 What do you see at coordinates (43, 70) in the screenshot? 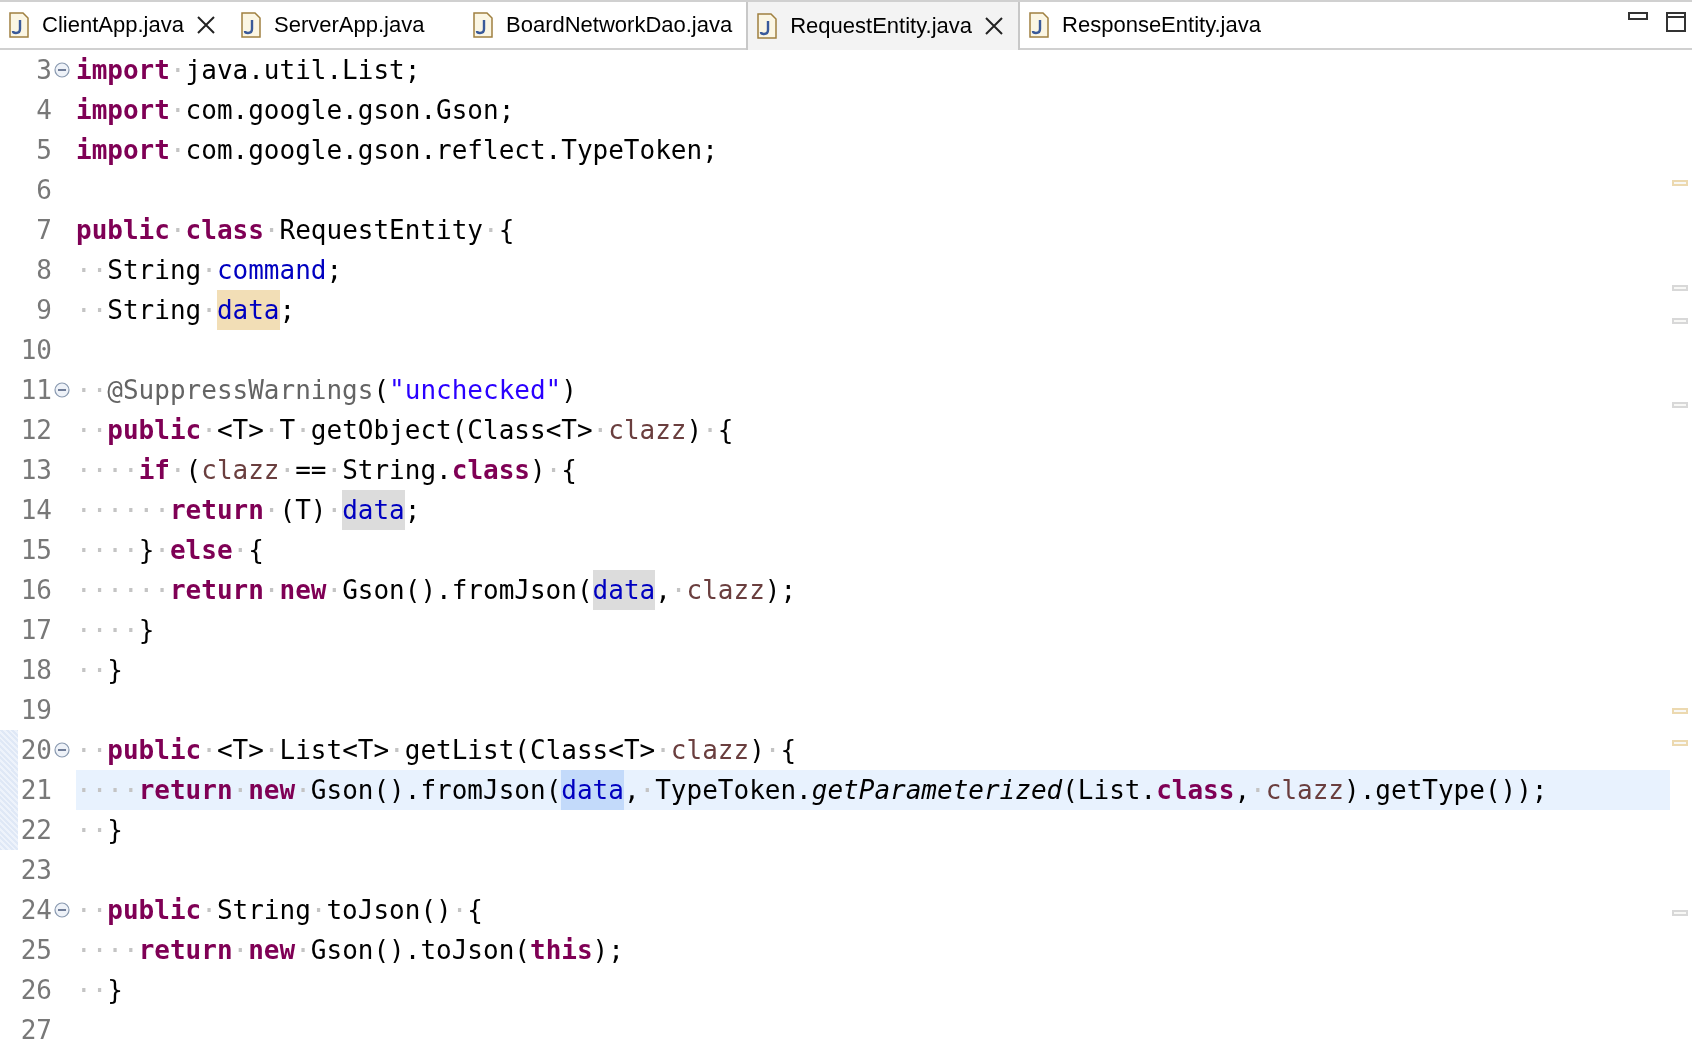
I see `line-number: 3` at bounding box center [43, 70].